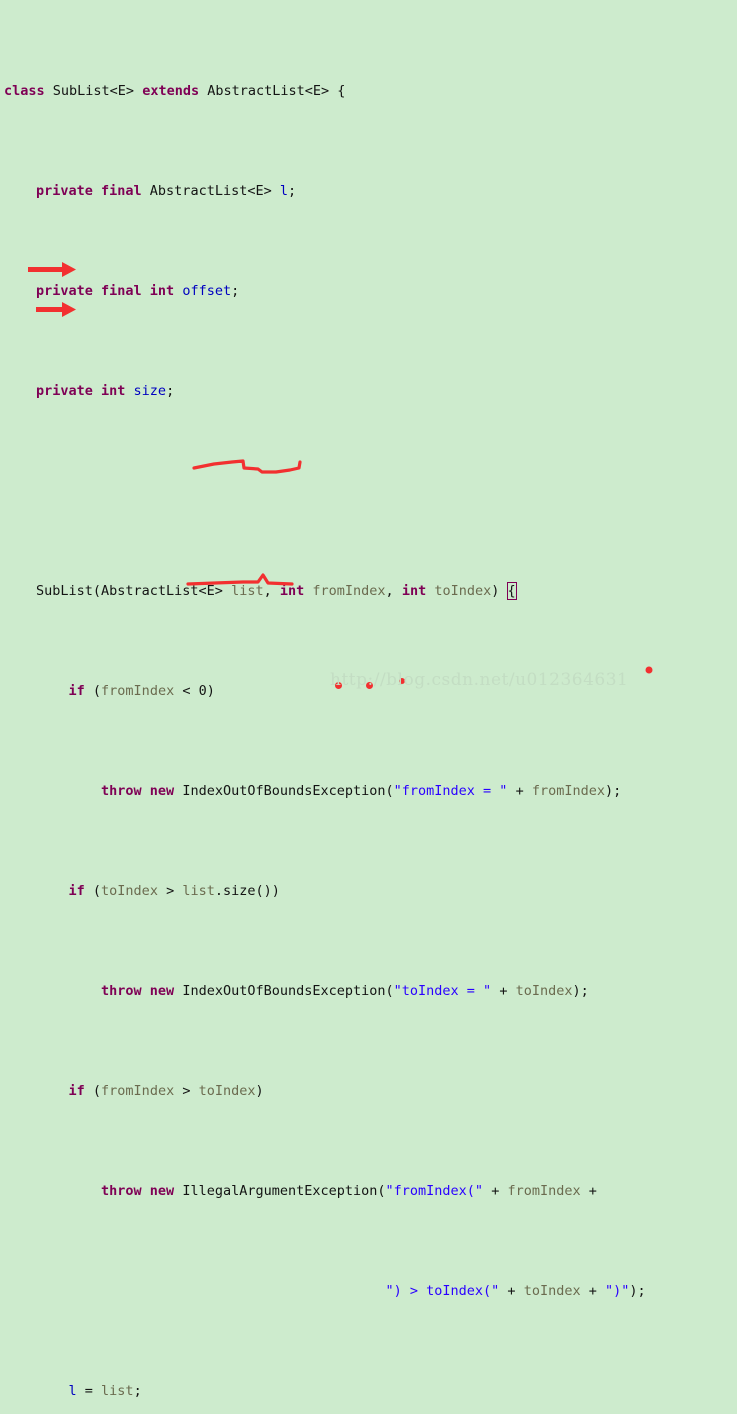  Describe the element at coordinates (368, 1291) in the screenshot. I see `code-line: ") > toIndex(" + toIndex + ")");` at that location.